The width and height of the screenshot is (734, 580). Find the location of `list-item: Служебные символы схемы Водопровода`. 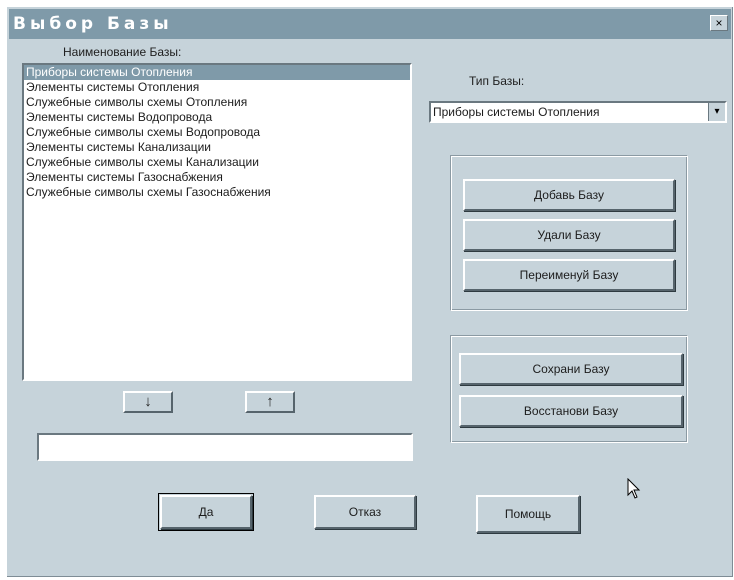

list-item: Служебные символы схемы Водопровода is located at coordinates (217, 132).